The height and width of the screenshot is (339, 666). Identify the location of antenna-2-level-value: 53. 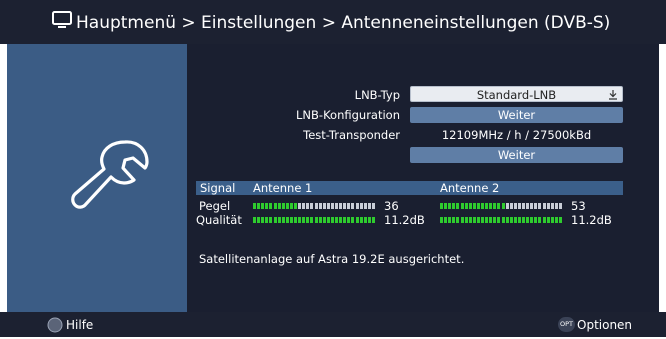
(578, 206).